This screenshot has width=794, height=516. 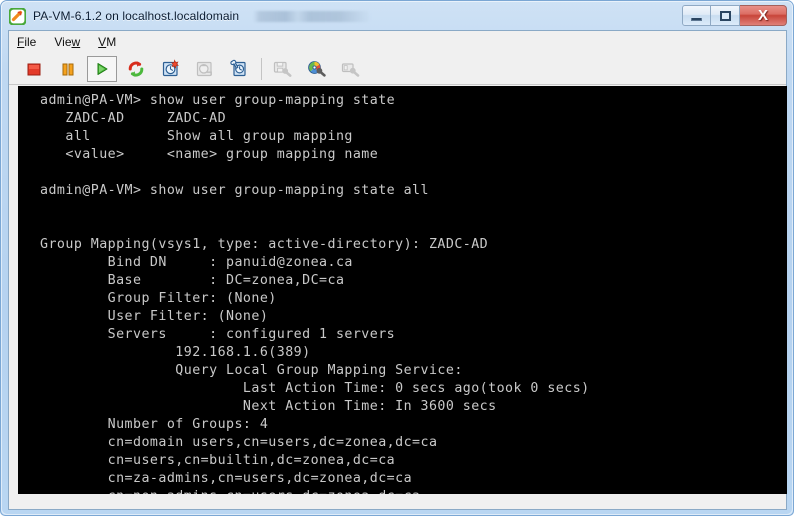 I want to click on close-icon: X, so click(x=762, y=15).